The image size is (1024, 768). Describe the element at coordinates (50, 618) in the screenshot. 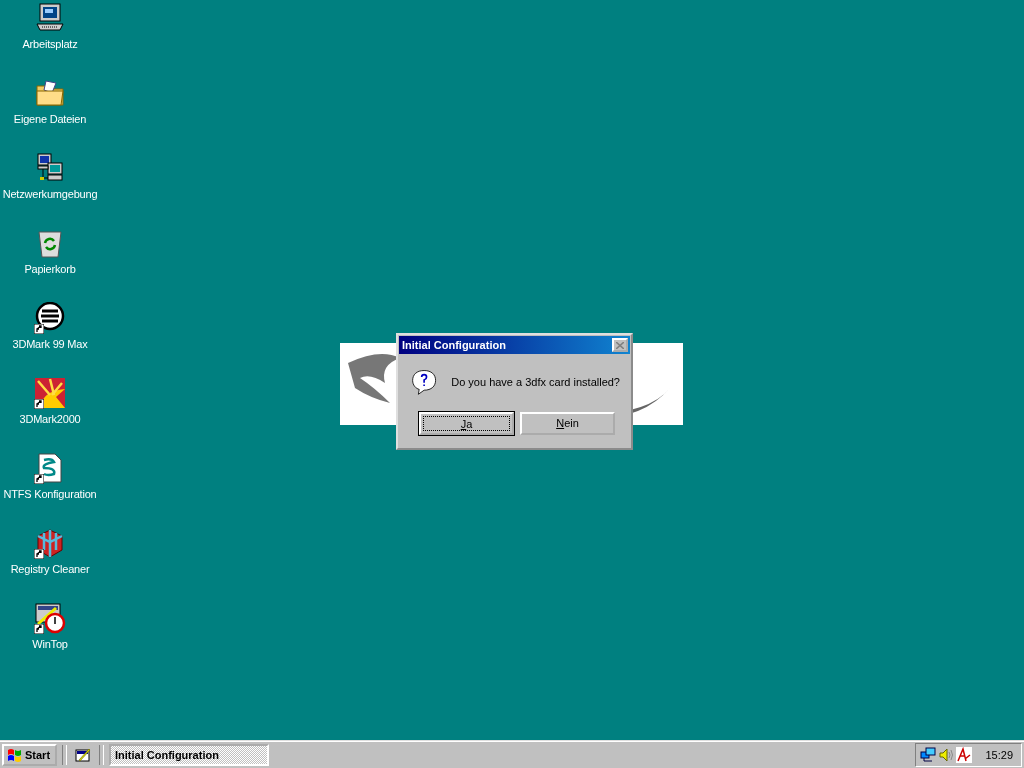

I see `stopwatch-icon` at that location.